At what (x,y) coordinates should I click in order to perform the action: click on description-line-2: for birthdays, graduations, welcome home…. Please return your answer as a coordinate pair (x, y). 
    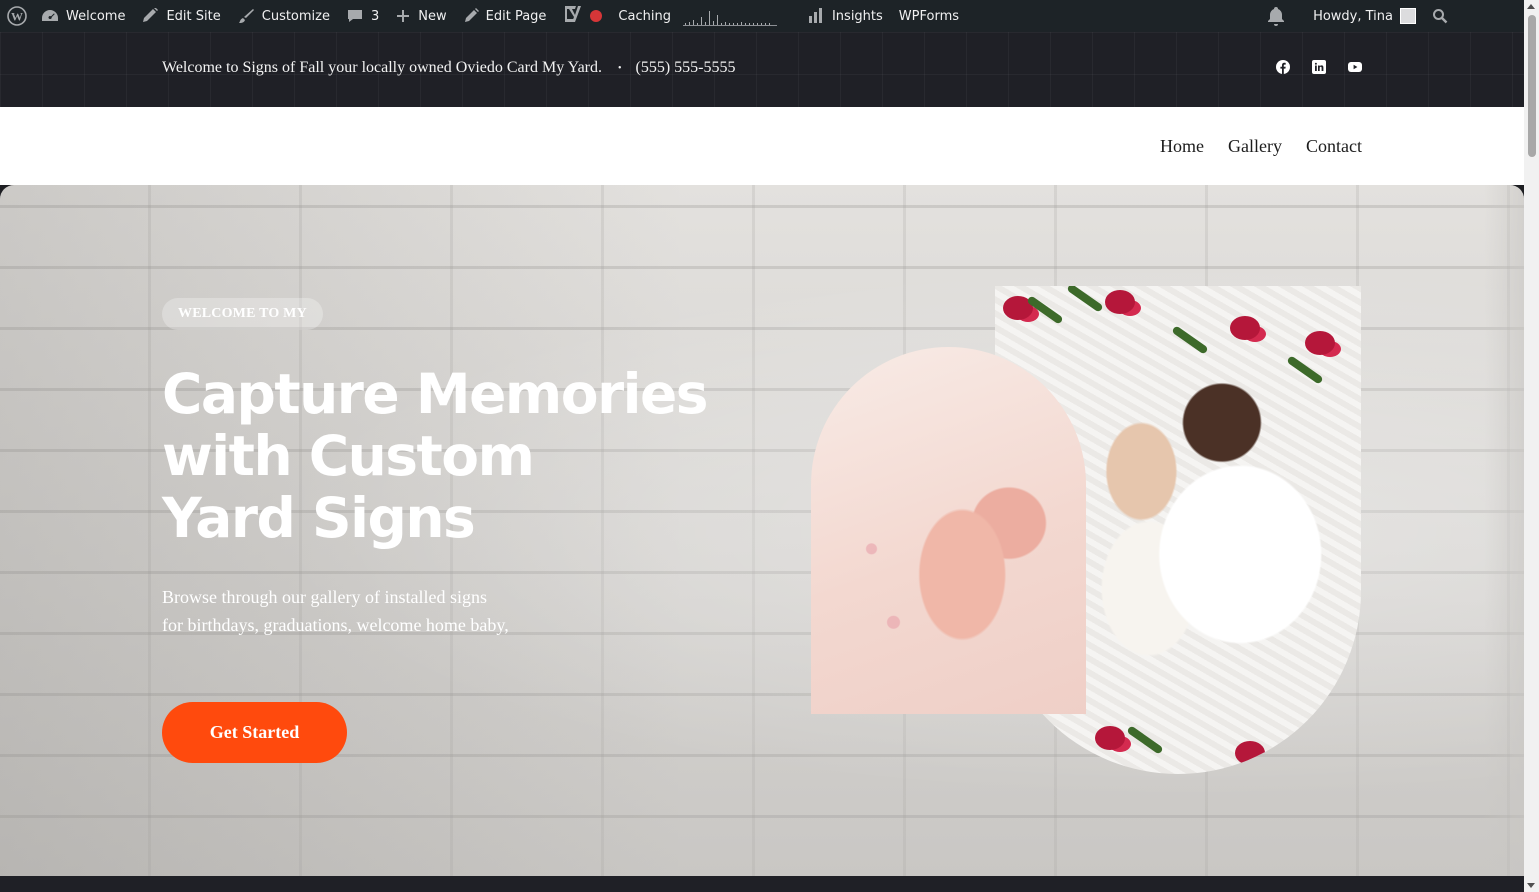
    Looking at the image, I should click on (335, 625).